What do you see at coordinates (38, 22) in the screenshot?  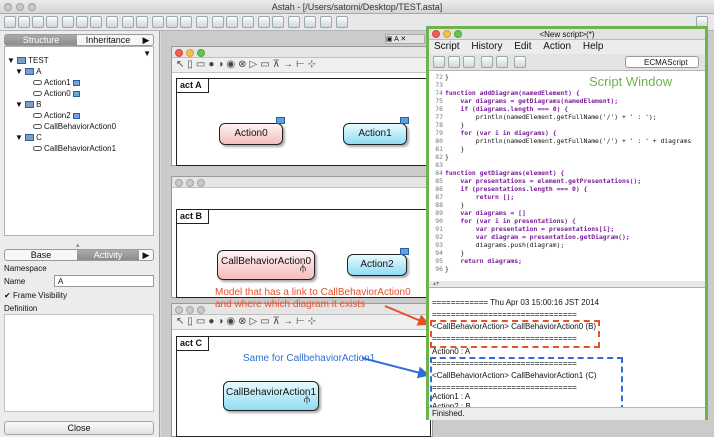 I see `save-icon` at bounding box center [38, 22].